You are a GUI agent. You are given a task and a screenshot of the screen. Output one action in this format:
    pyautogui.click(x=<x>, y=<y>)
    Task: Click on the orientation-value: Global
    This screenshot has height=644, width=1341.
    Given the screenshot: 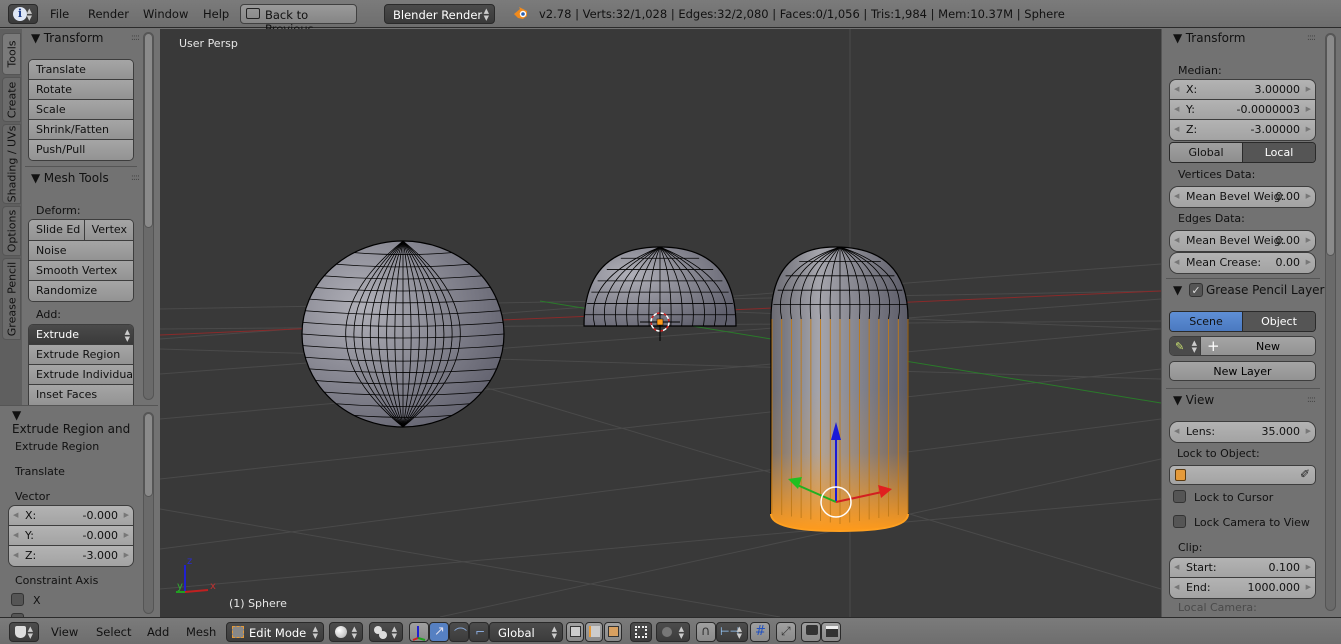 What is the action you would take?
    pyautogui.click(x=516, y=633)
    